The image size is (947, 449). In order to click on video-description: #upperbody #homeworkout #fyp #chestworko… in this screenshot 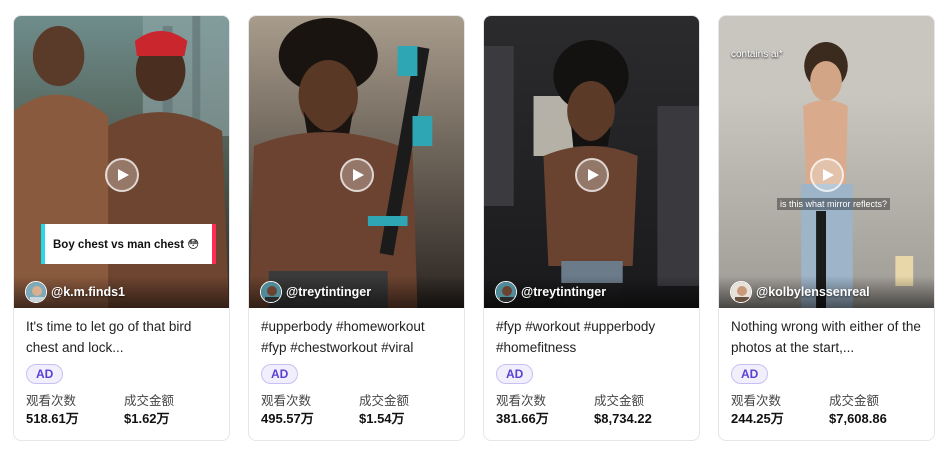, I will do `click(343, 337)`.